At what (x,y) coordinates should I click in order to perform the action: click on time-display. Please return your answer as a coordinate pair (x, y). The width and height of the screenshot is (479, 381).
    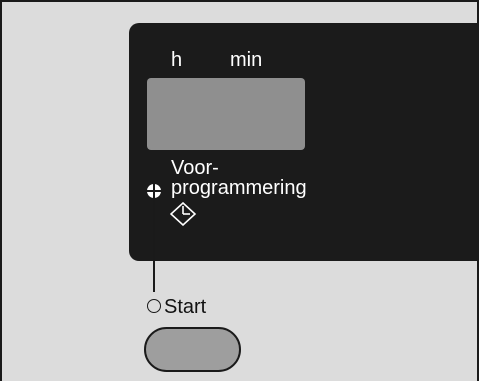
    Looking at the image, I should click on (226, 114).